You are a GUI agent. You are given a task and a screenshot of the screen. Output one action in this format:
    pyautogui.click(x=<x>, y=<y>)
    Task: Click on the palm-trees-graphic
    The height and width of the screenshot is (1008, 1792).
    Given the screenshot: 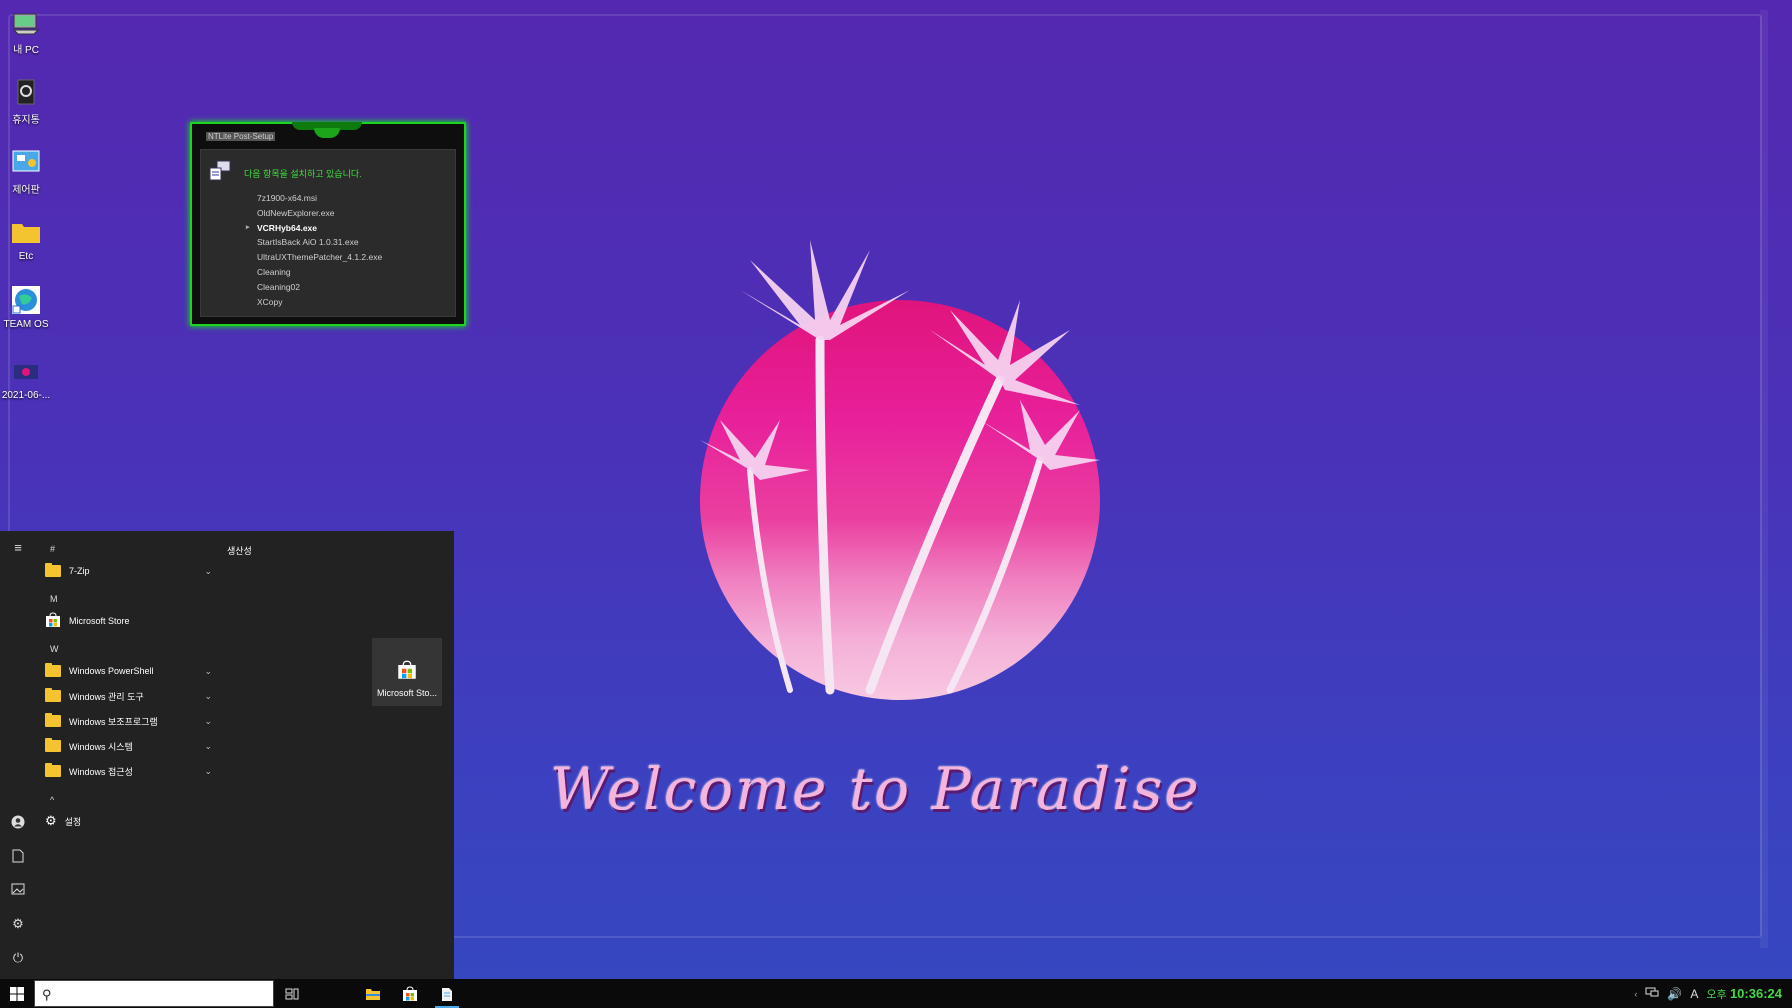 What is the action you would take?
    pyautogui.click(x=900, y=467)
    